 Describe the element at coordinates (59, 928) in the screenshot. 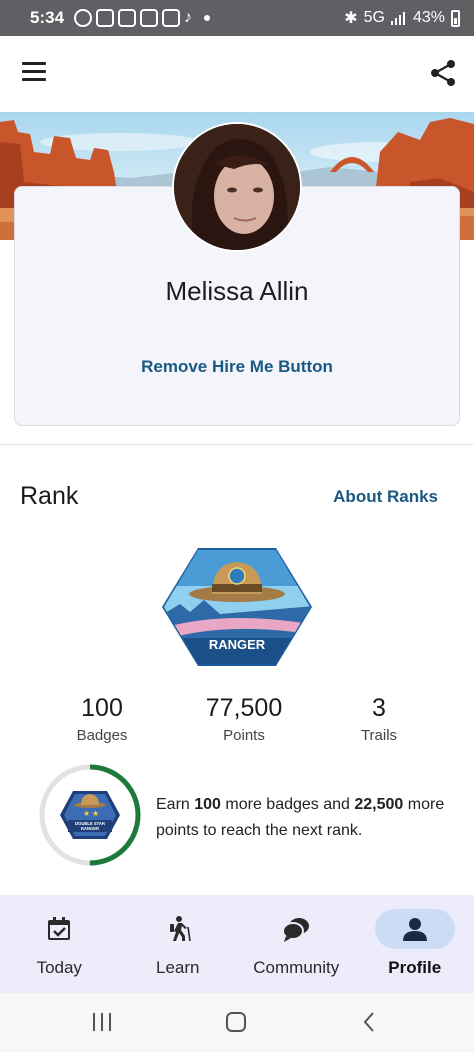

I see `calendar-check-icon` at that location.